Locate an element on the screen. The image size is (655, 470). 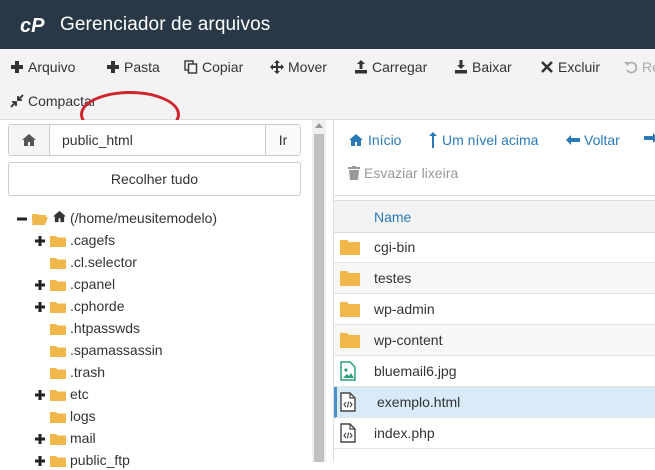
tree-item: .trash is located at coordinates (69, 372).